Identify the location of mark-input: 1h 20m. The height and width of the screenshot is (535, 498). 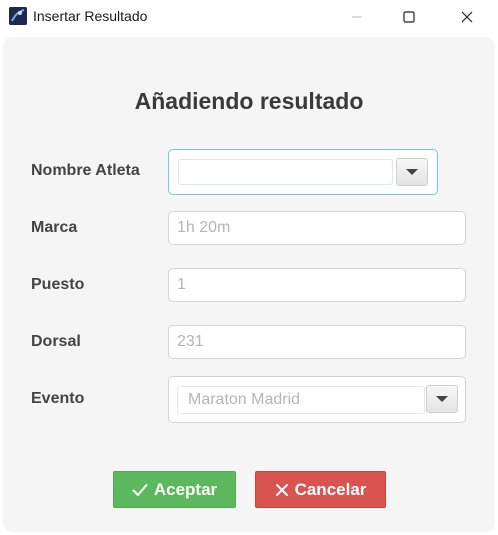
(317, 228).